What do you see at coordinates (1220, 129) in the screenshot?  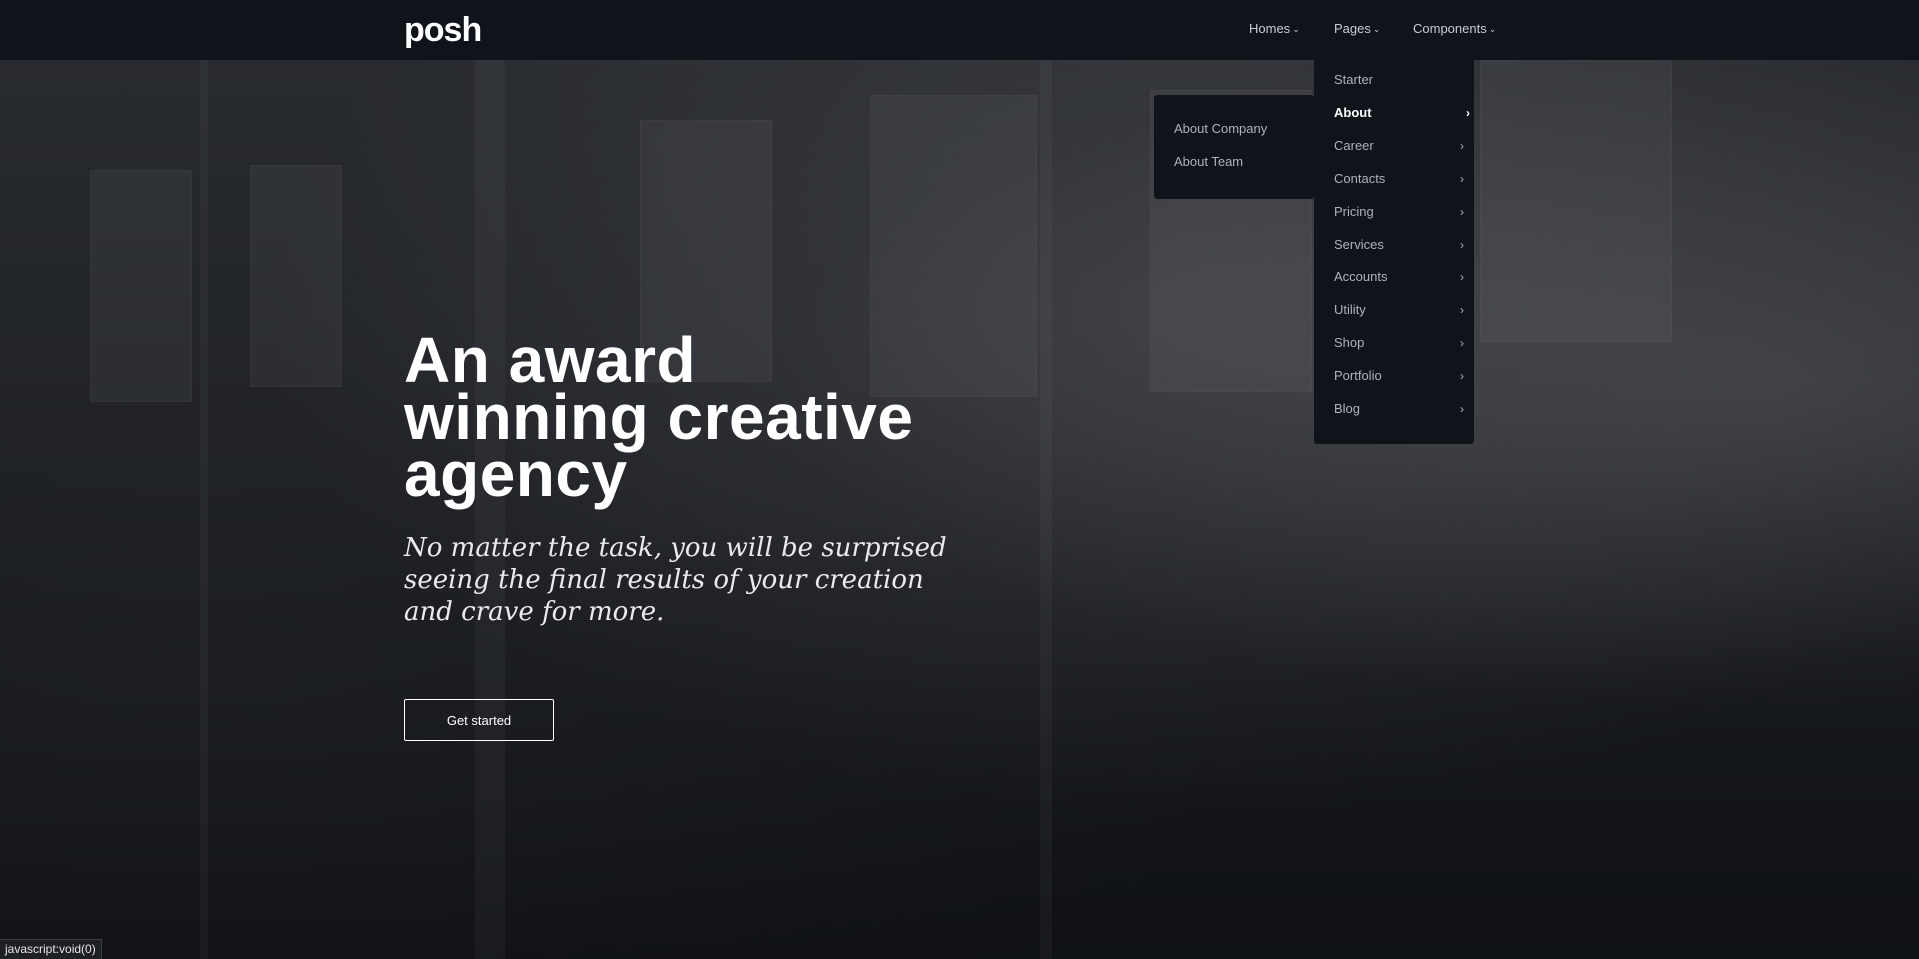 I see `submenu-item-about-company: About Company` at bounding box center [1220, 129].